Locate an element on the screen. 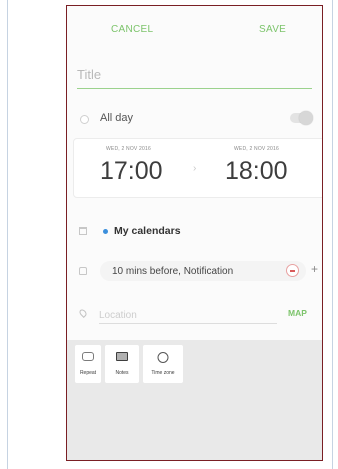 The width and height of the screenshot is (338, 469). notes-label: Notes is located at coordinates (122, 373).